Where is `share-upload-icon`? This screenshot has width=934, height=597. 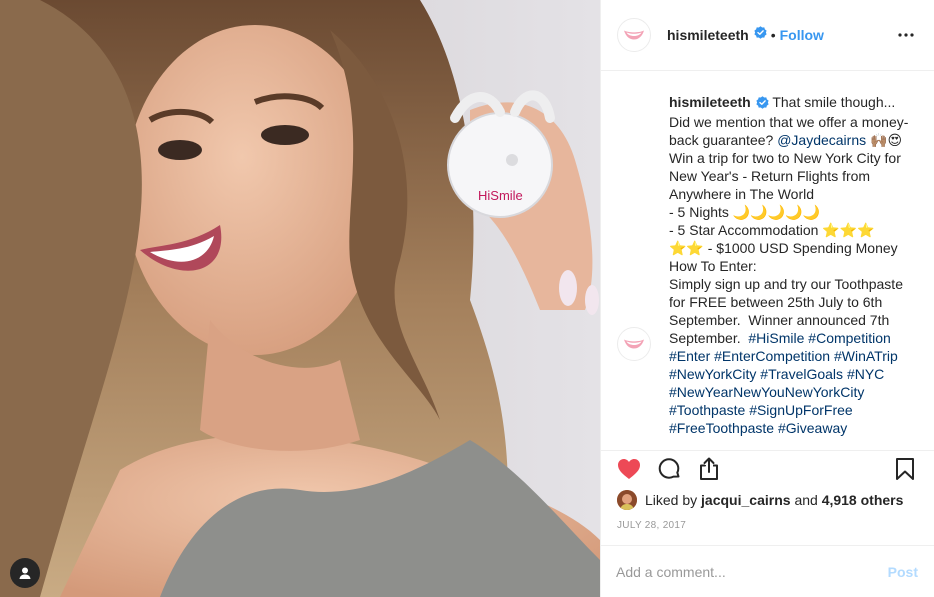 share-upload-icon is located at coordinates (709, 468).